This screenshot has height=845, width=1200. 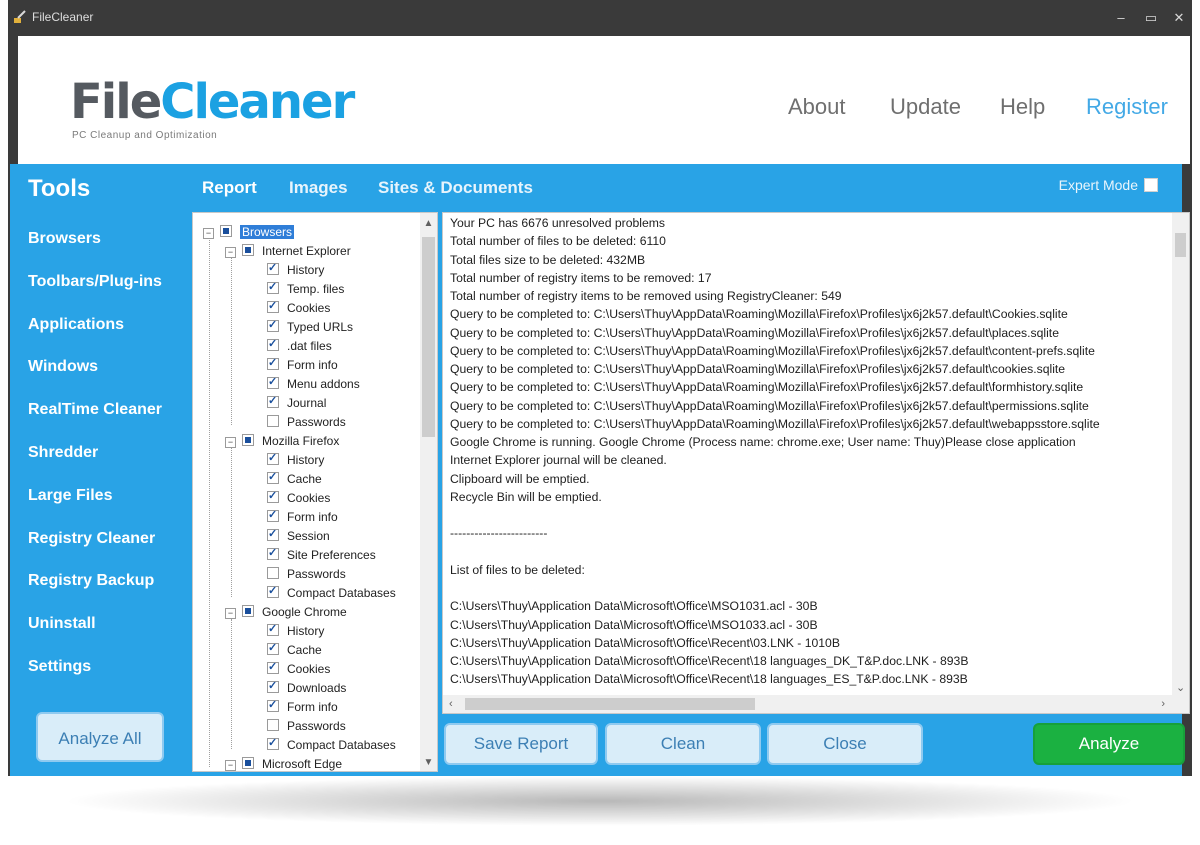 I want to click on tree-node-internet-explorer: − Internet Explorer, so click(x=288, y=251).